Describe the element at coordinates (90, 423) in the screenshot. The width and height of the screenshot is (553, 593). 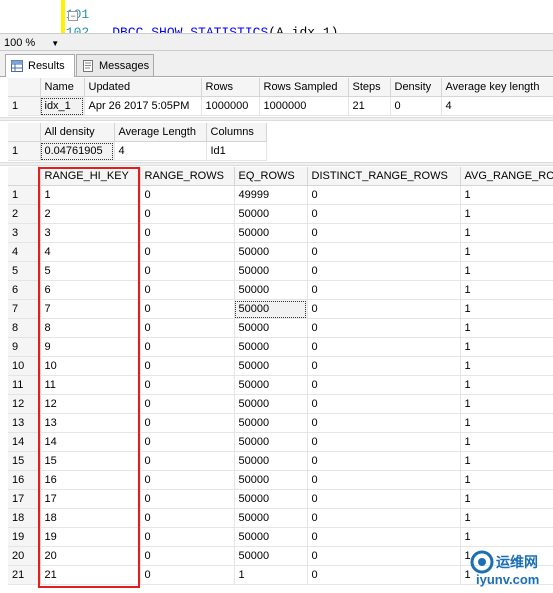
I see `grid-cell: 13` at that location.